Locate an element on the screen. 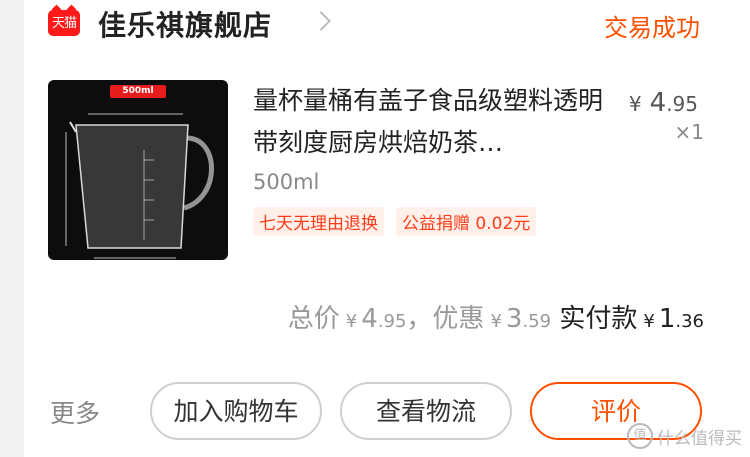 This screenshot has height=457, width=750. shop-name: 佳乐祺旗舰店 is located at coordinates (185, 24).